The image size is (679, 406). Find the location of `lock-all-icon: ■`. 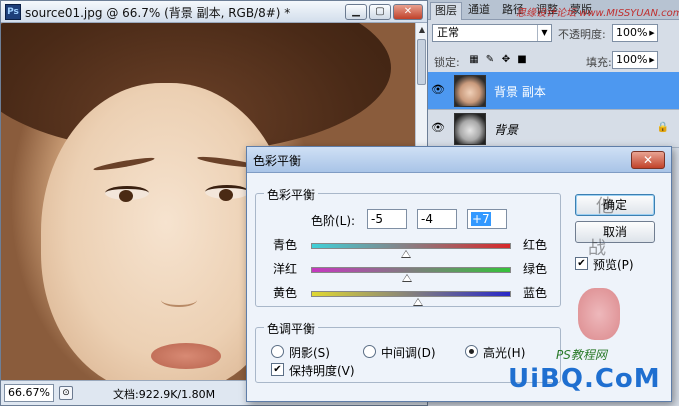

lock-all-icon: ■ is located at coordinates (522, 60).